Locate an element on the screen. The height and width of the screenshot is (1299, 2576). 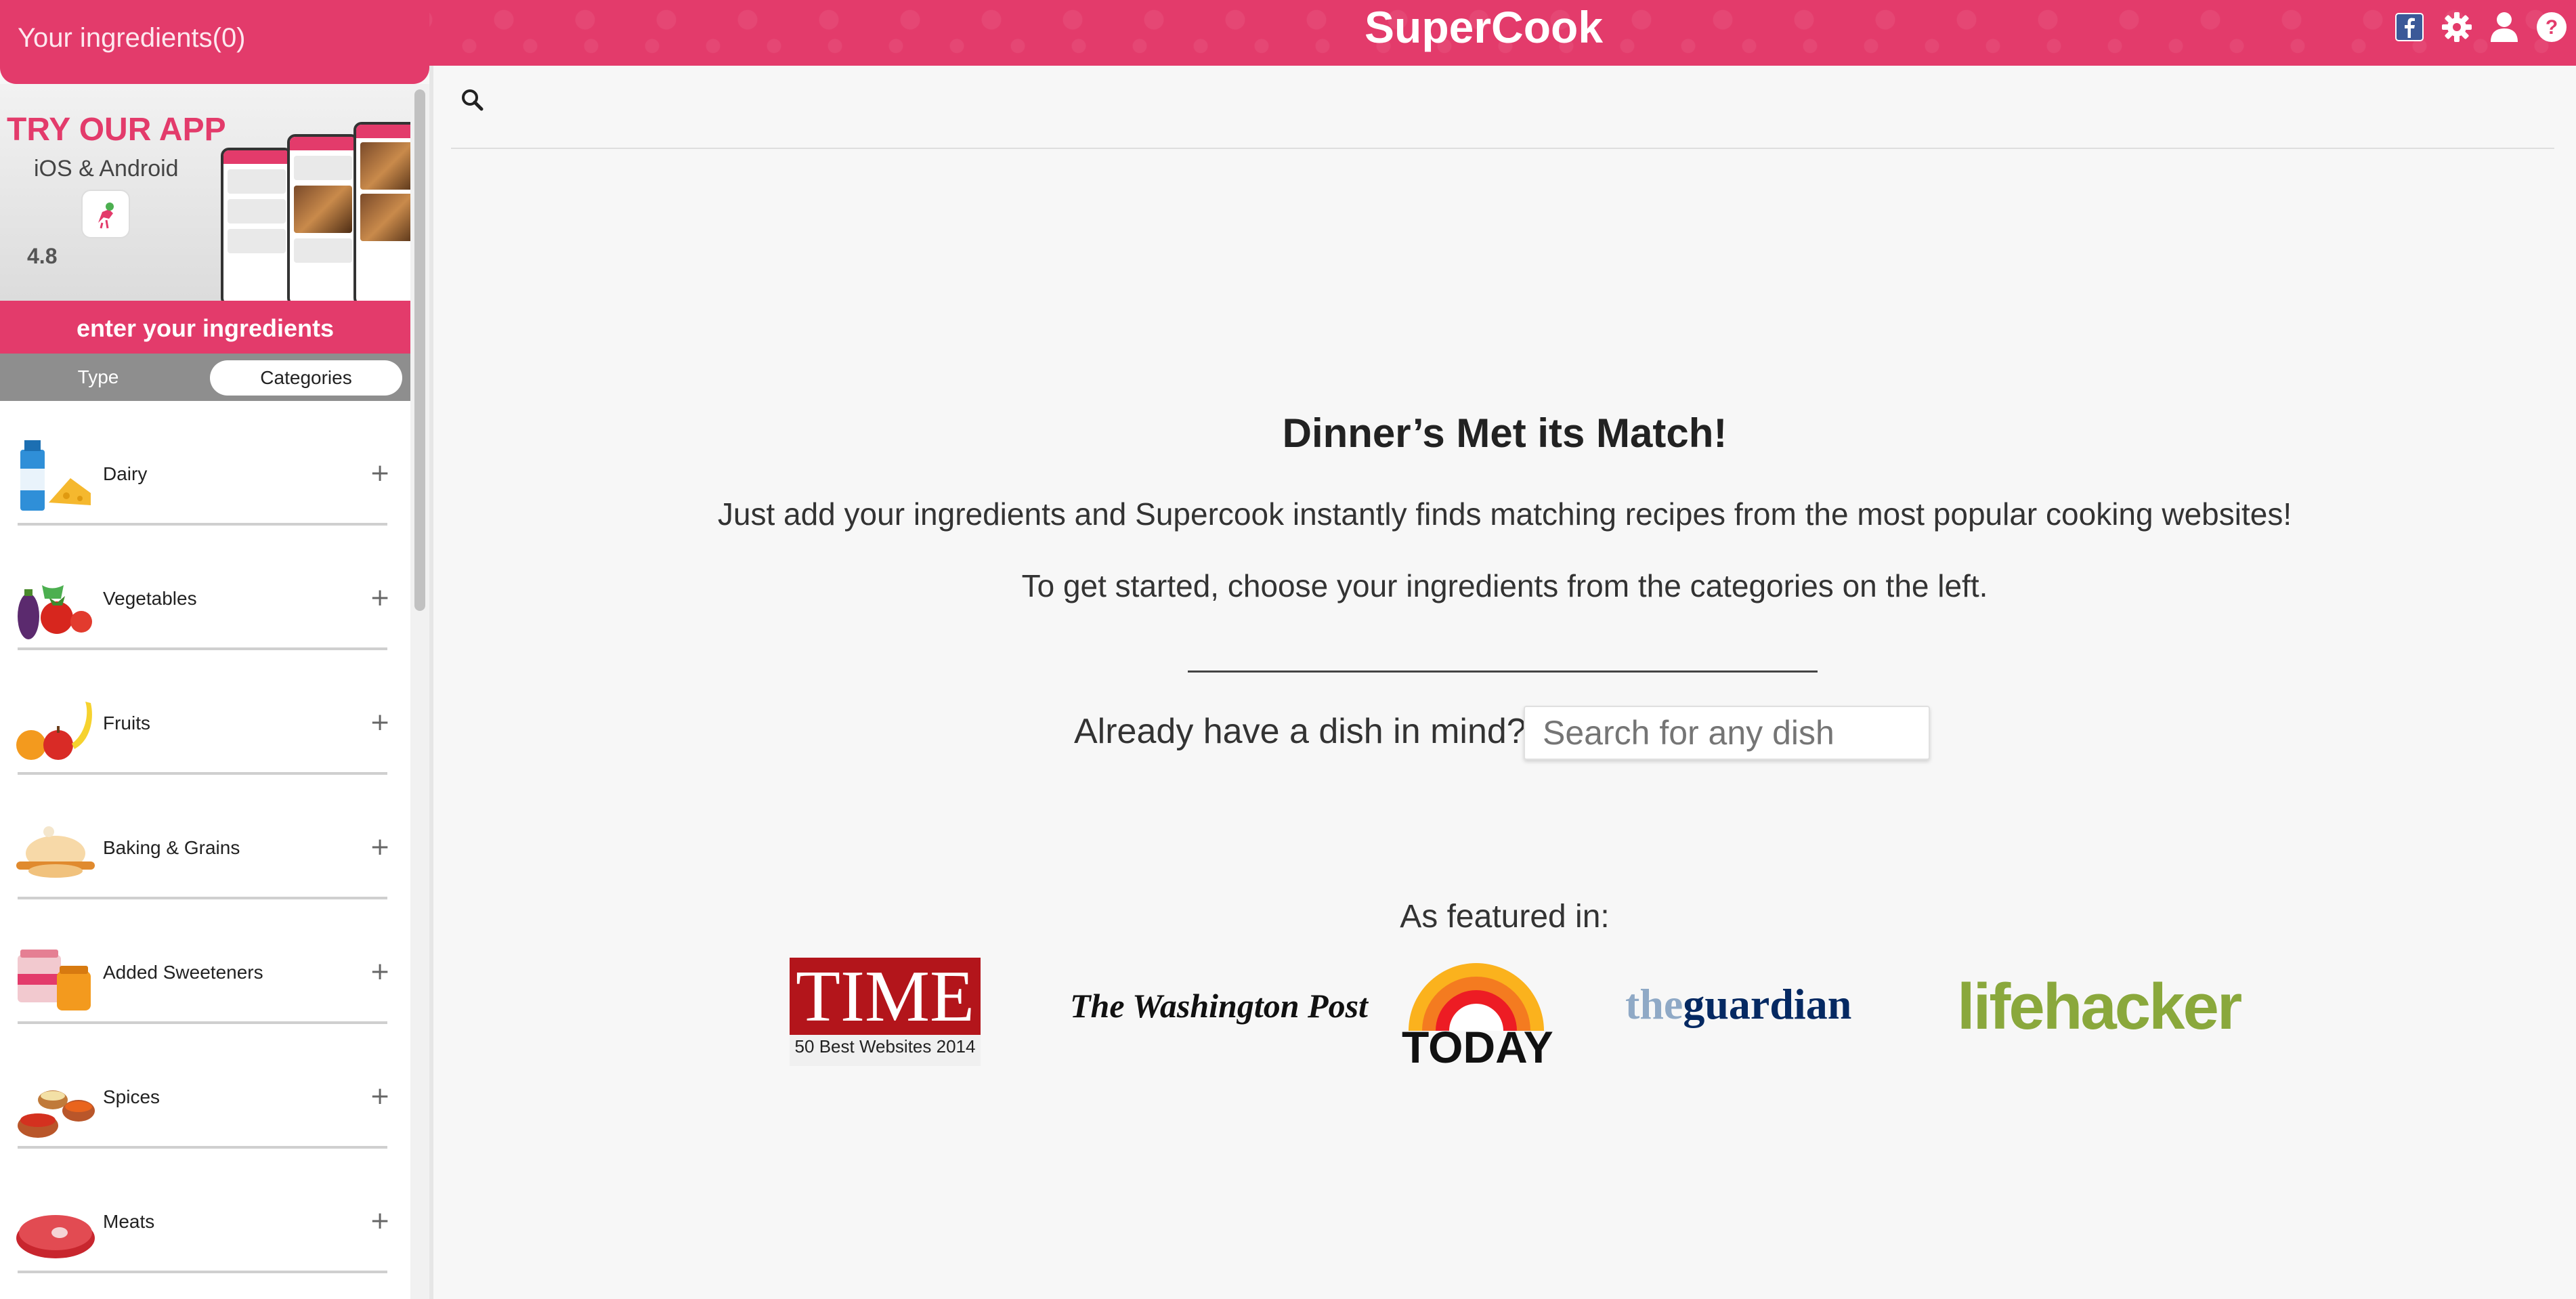
category-label: Vegetables is located at coordinates (150, 598).